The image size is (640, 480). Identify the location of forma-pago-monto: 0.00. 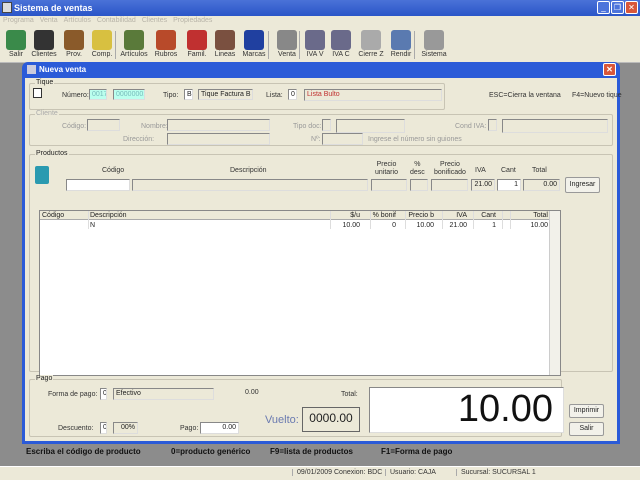
(252, 392).